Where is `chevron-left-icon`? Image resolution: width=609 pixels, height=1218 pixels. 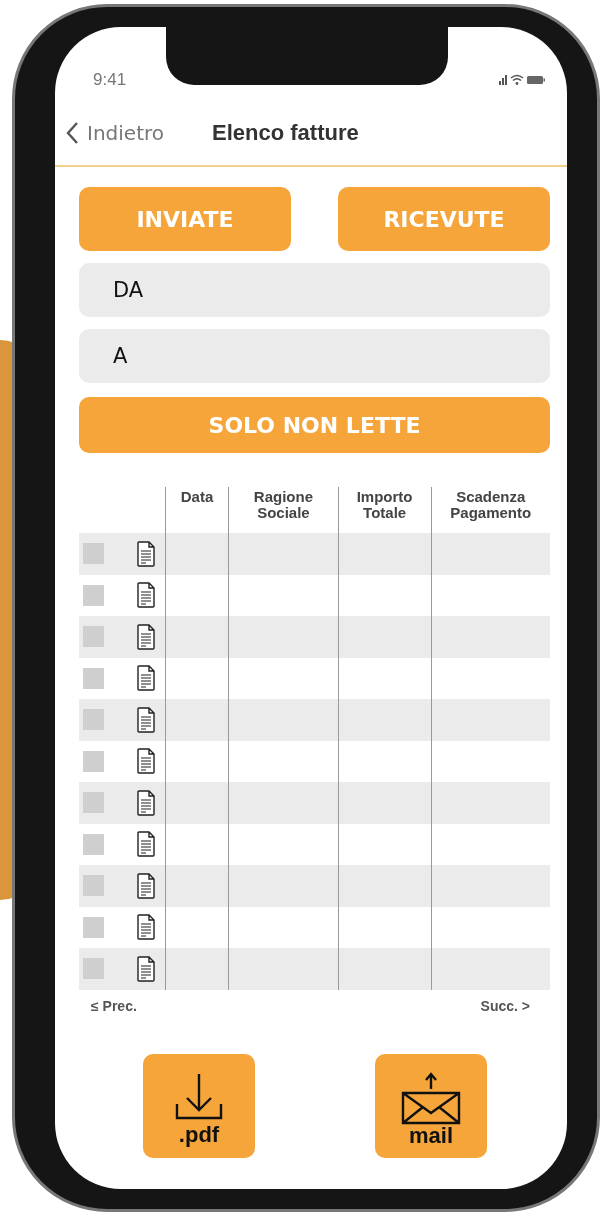 chevron-left-icon is located at coordinates (72, 133).